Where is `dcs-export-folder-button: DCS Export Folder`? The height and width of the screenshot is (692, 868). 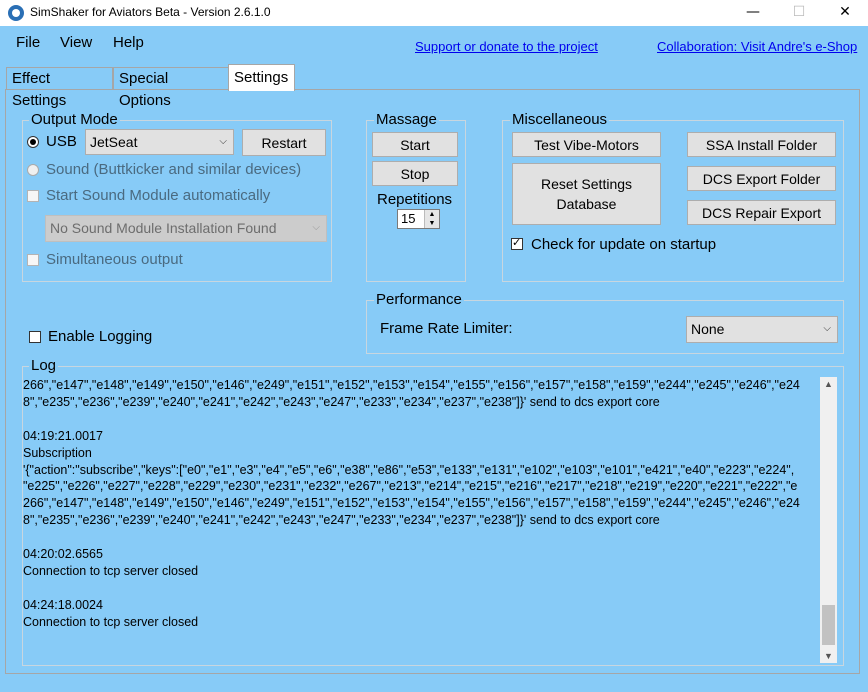 dcs-export-folder-button: DCS Export Folder is located at coordinates (761, 178).